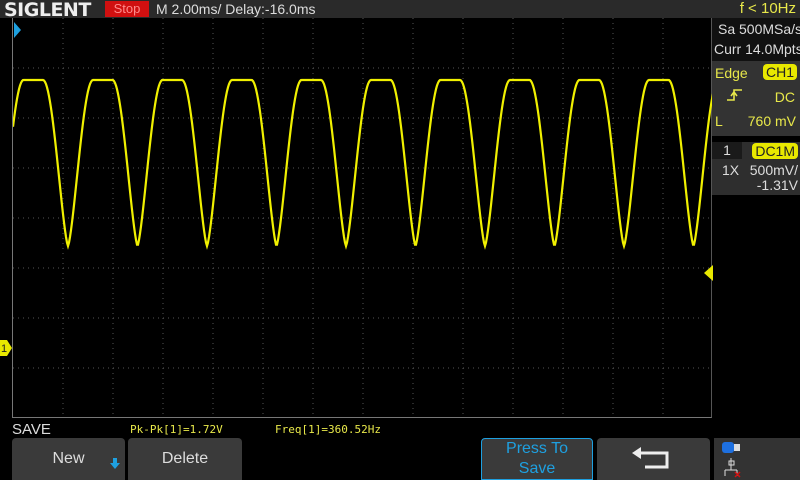 The width and height of the screenshot is (800, 480). Describe the element at coordinates (731, 73) in the screenshot. I see `trigger-type: Edge` at that location.